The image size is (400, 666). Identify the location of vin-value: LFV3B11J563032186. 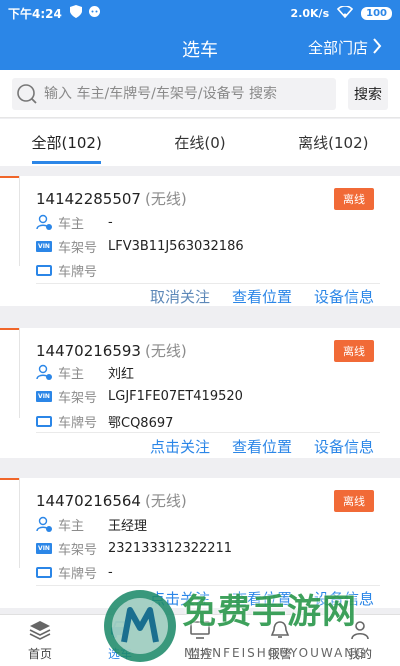
(176, 246).